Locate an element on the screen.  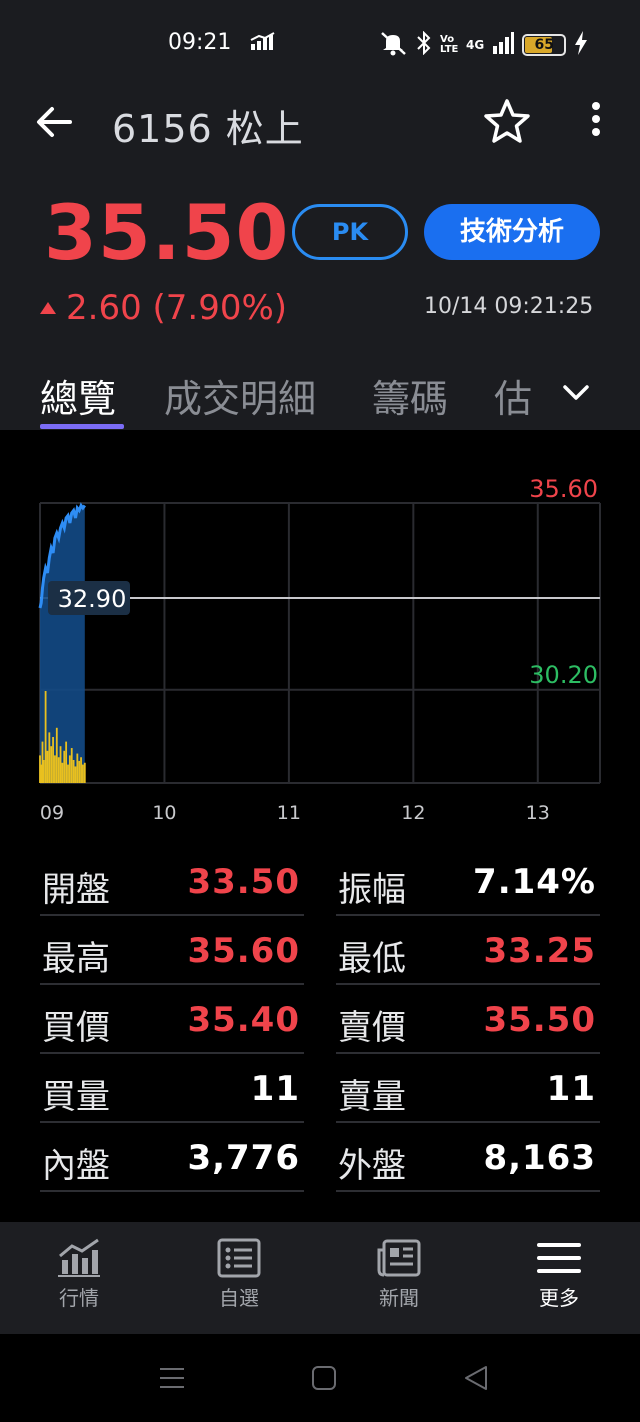
nav-label: 更多 is located at coordinates (559, 1298).